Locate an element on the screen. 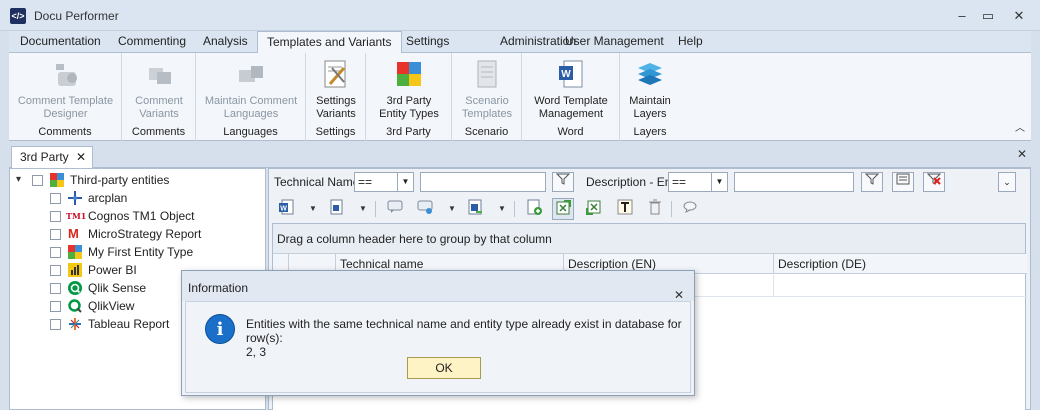  arcplan-icon is located at coordinates (75, 198).